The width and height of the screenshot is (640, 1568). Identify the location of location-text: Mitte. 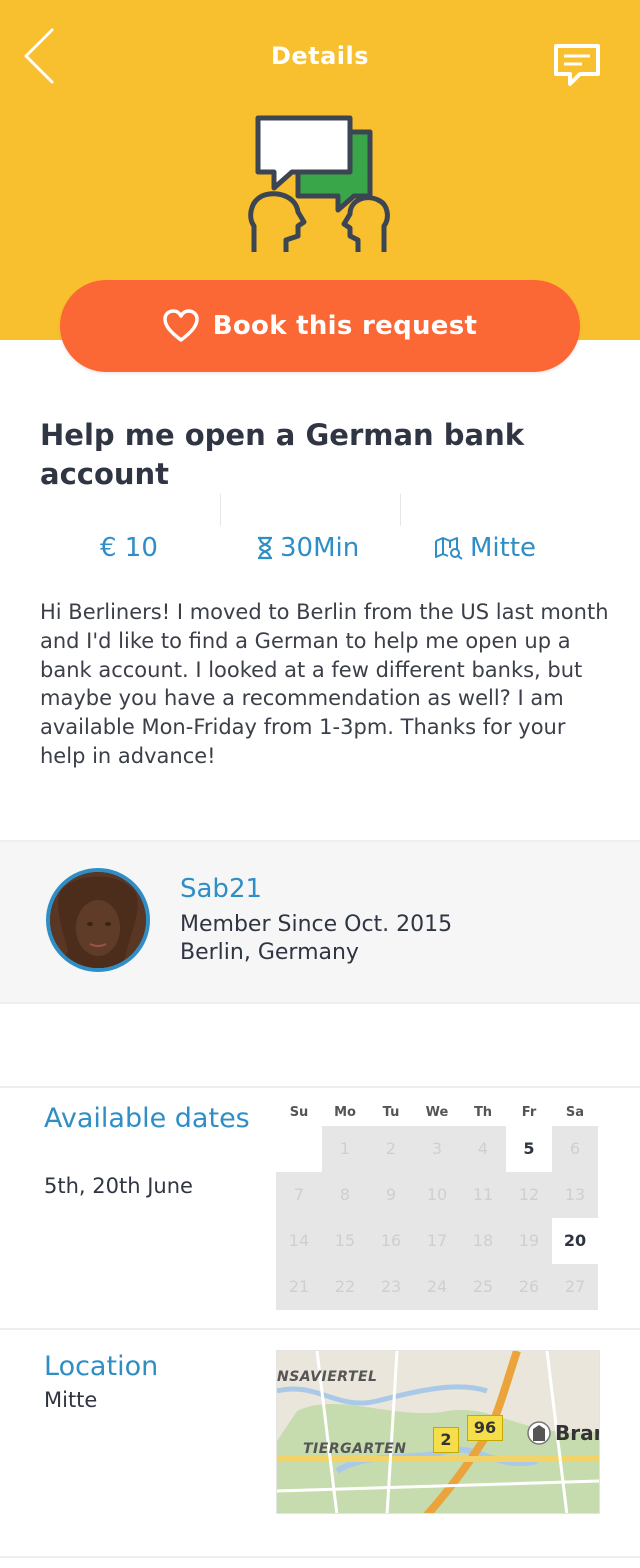
(71, 1400).